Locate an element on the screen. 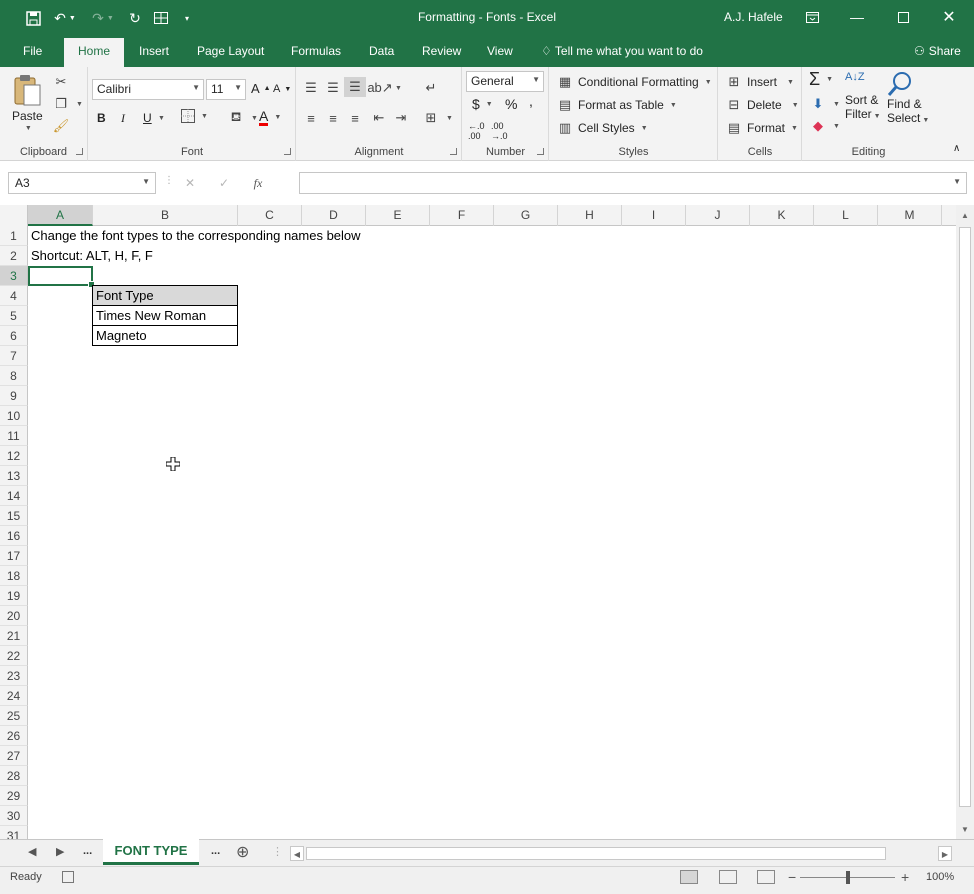 Image resolution: width=974 pixels, height=894 pixels. tab-view: View is located at coordinates (500, 51).